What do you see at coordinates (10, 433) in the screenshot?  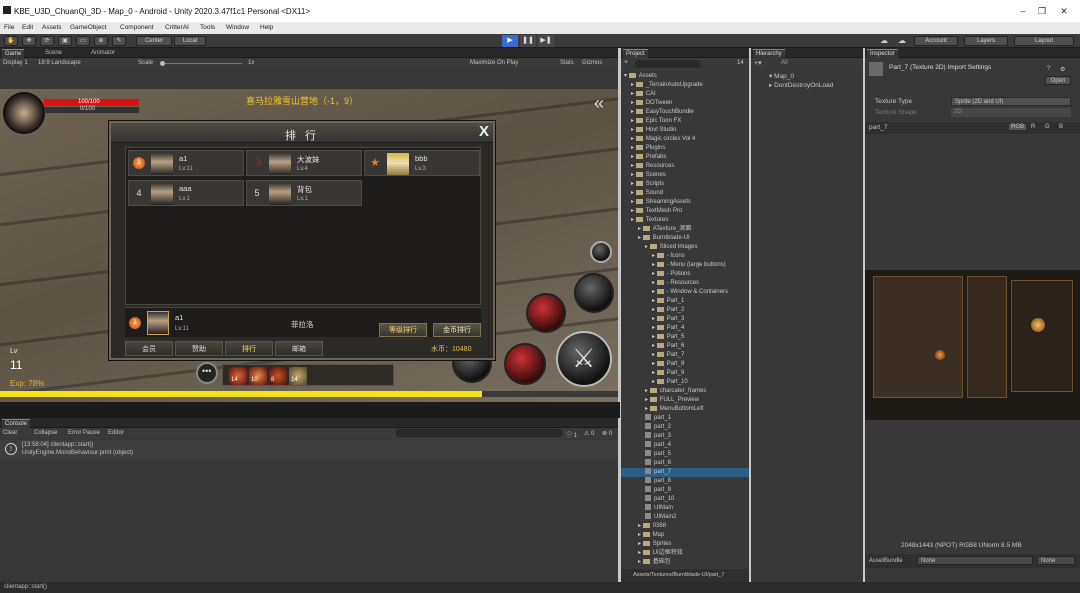 I see `clear-button: Clear` at bounding box center [10, 433].